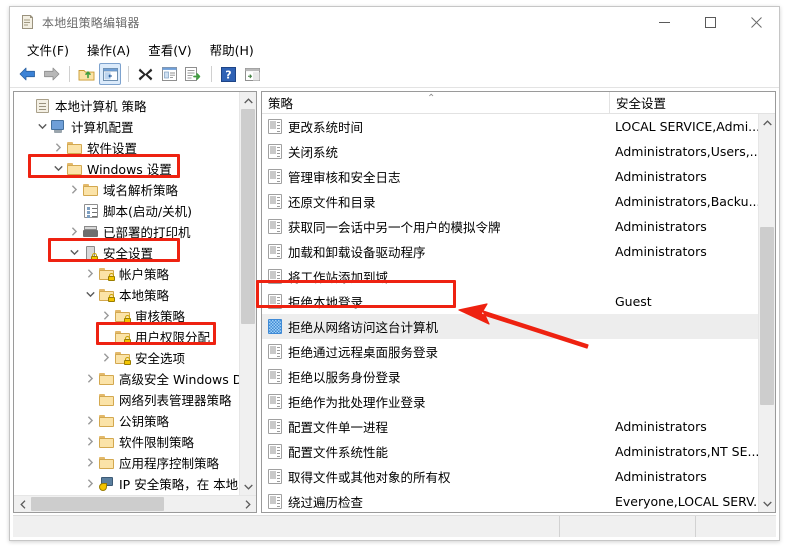 The width and height of the screenshot is (791, 554). I want to click on table-row: 配置文件单一进程 Administrators, so click(510, 426).